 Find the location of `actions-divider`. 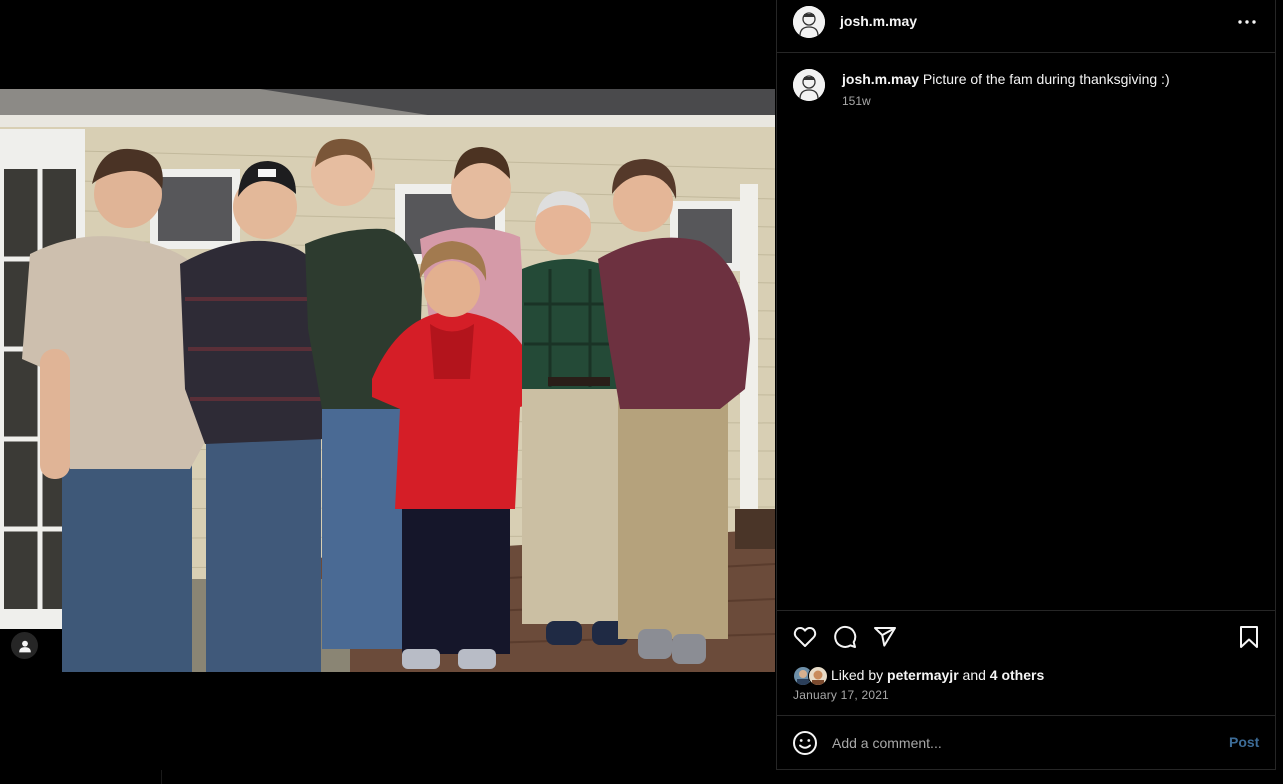

actions-divider is located at coordinates (1026, 610).